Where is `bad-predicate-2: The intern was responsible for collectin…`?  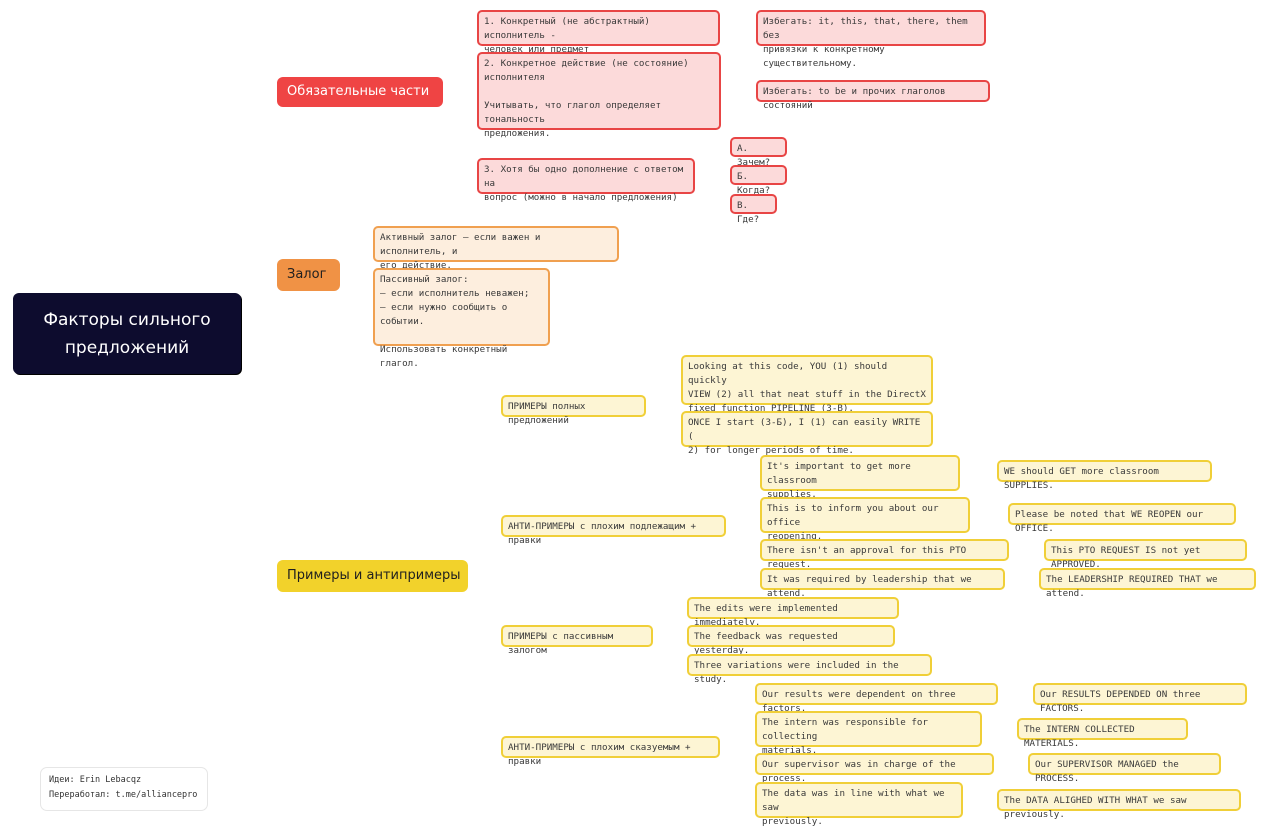
bad-predicate-2: The intern was responsible for collectin… is located at coordinates (868, 733).